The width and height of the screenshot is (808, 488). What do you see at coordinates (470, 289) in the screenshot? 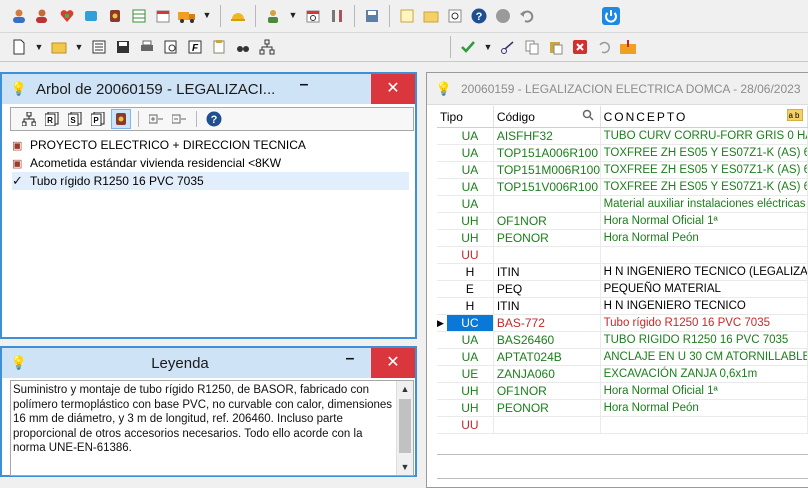
I see `cell-tipo: E` at bounding box center [470, 289].